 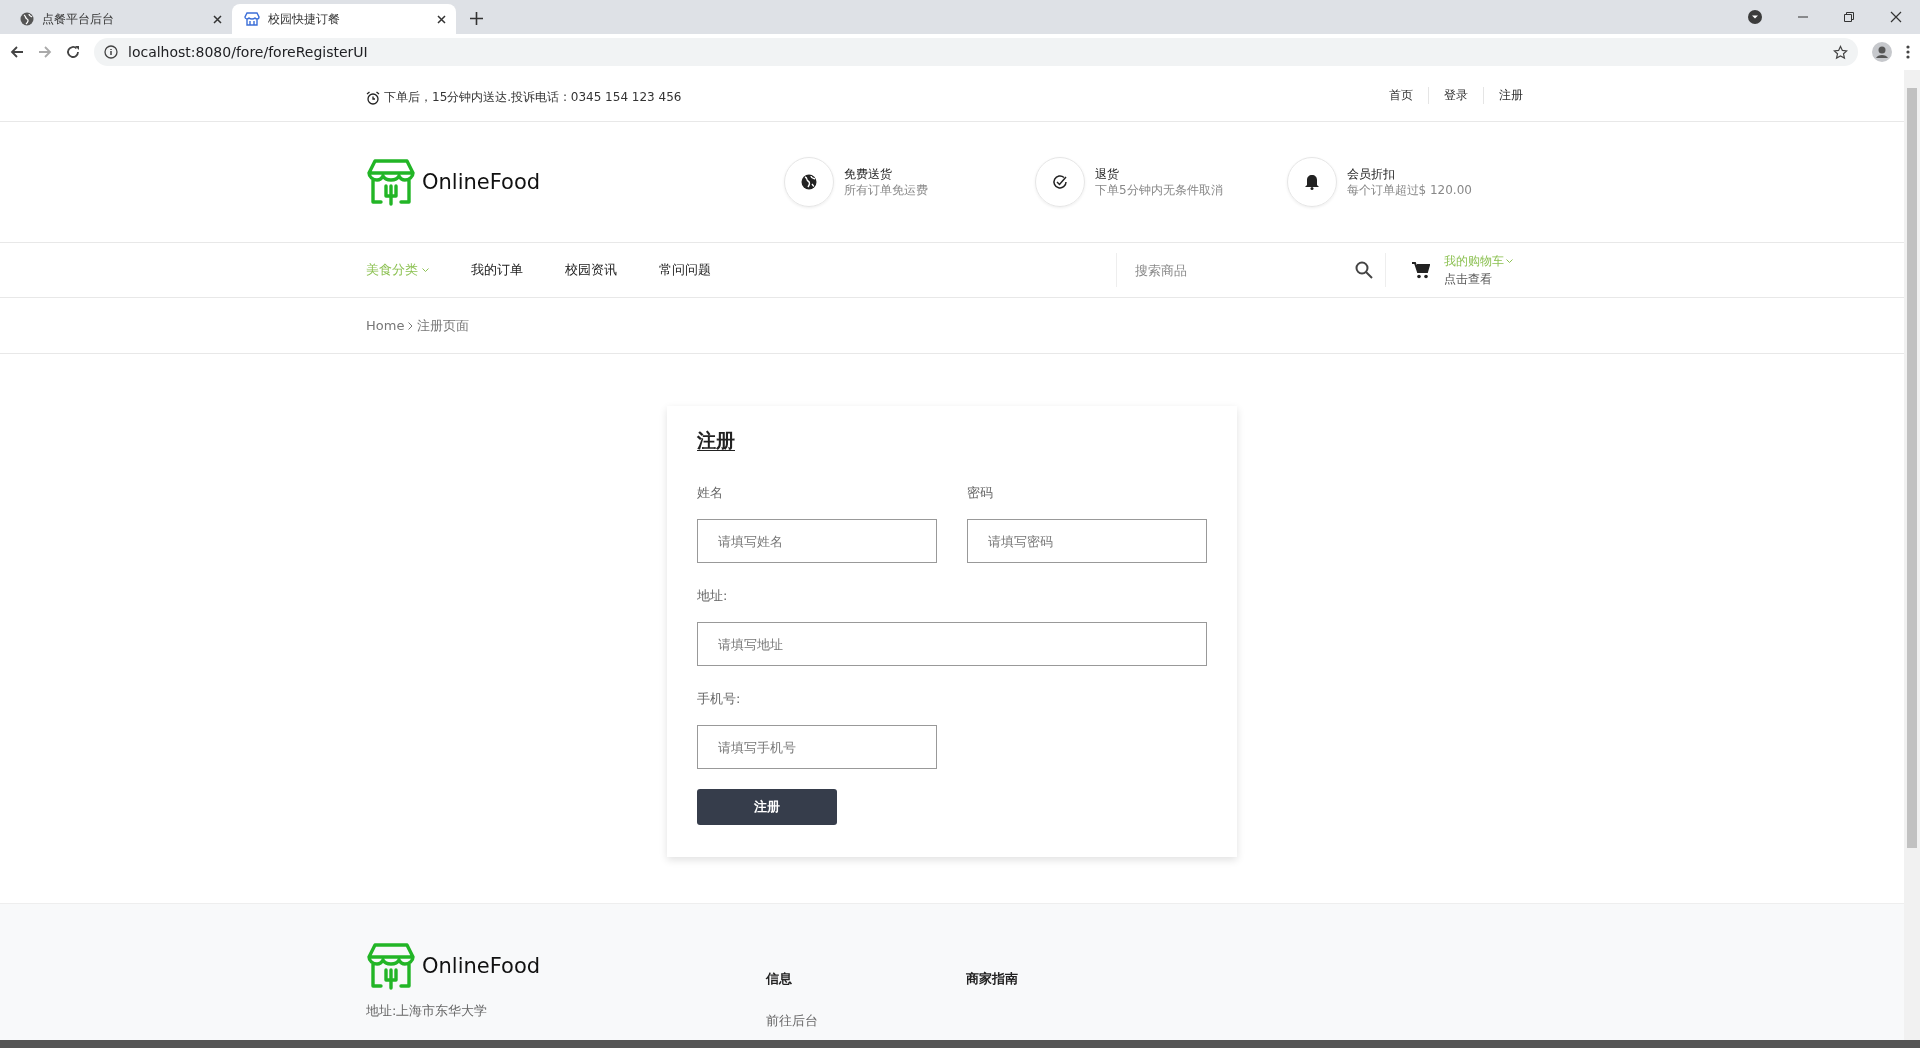 I want to click on feature-text: 所有订单免运费, so click(x=885, y=190).